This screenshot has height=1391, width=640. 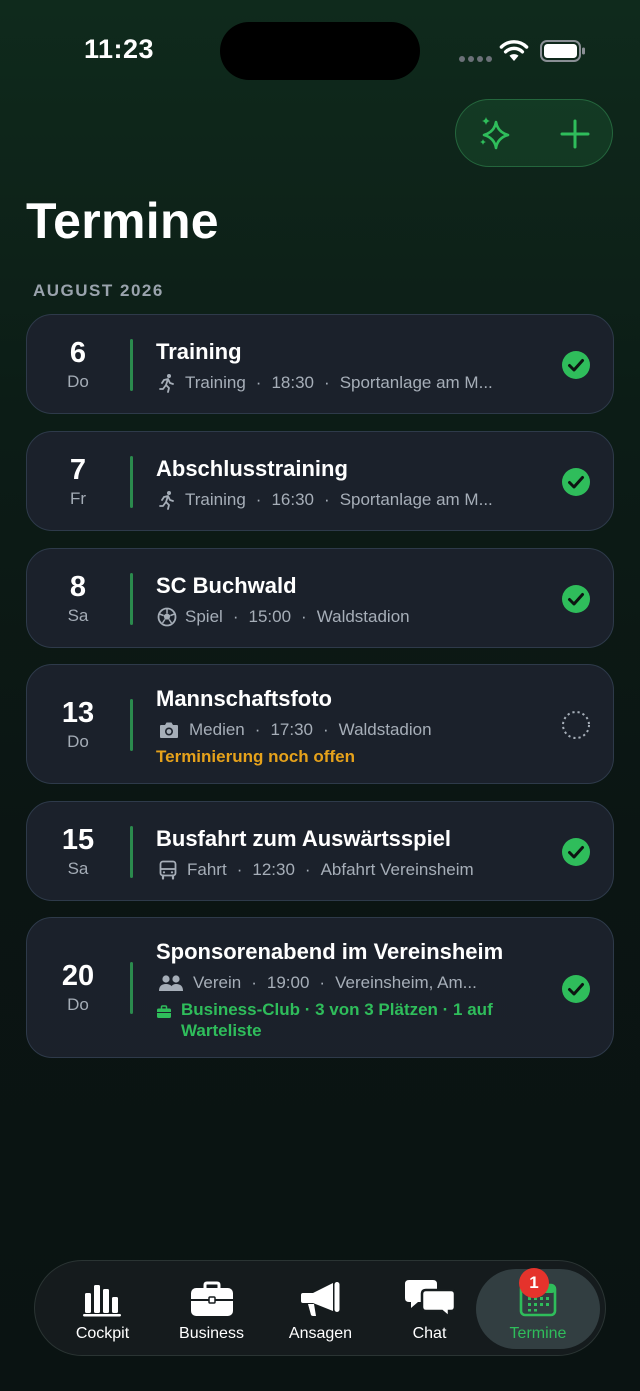 I want to click on event-category: Training, so click(x=215, y=499).